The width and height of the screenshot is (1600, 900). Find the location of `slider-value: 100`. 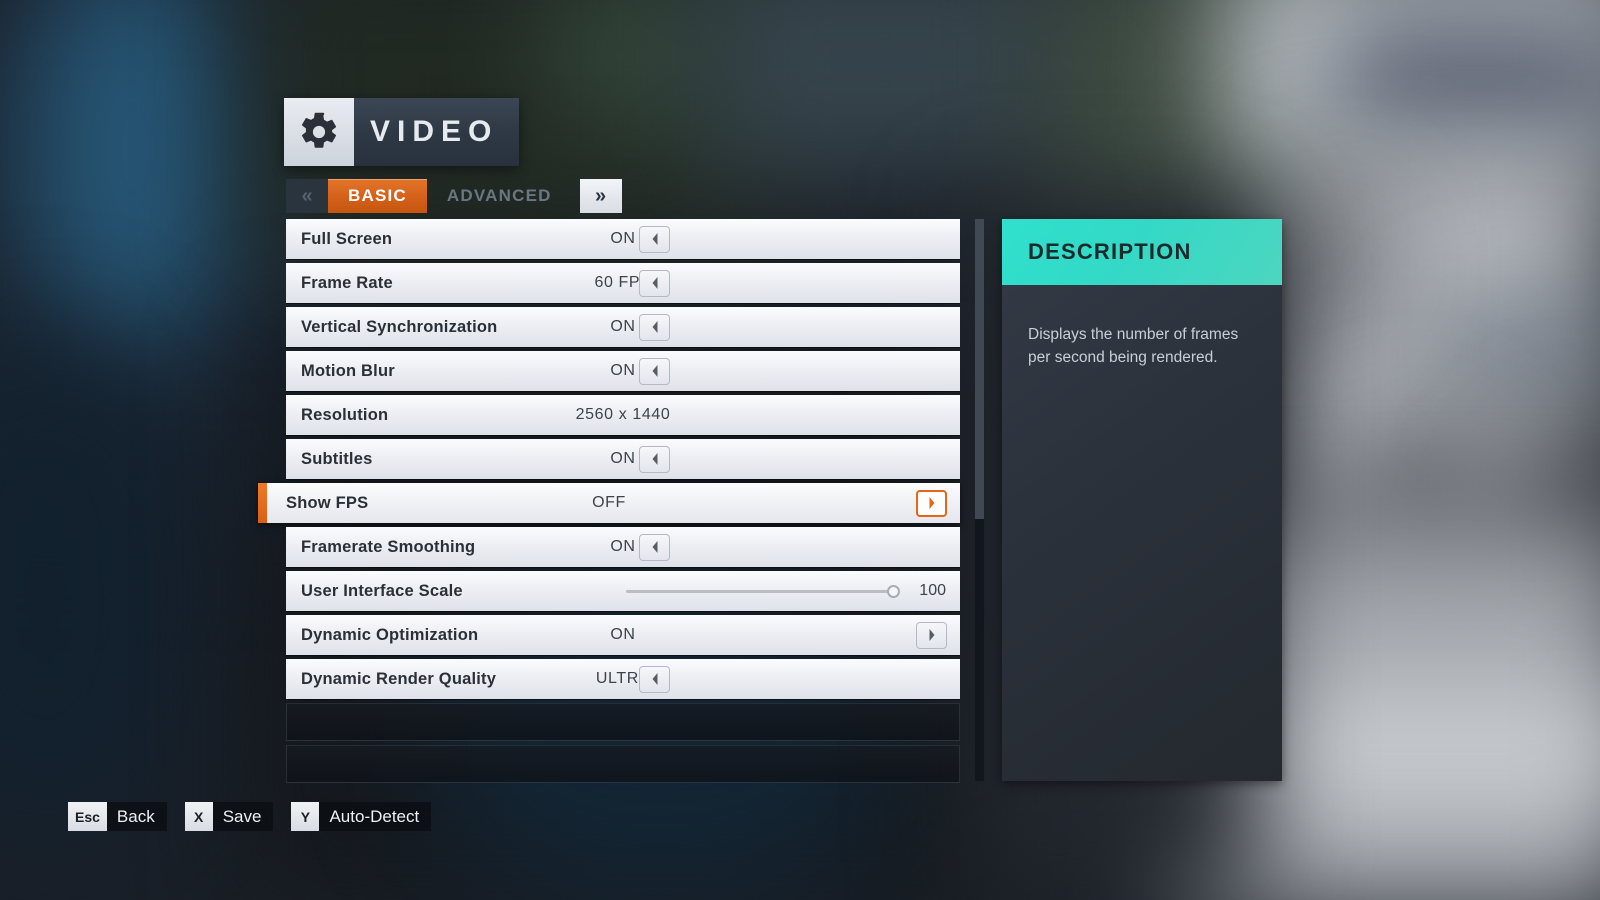

slider-value: 100 is located at coordinates (932, 590).